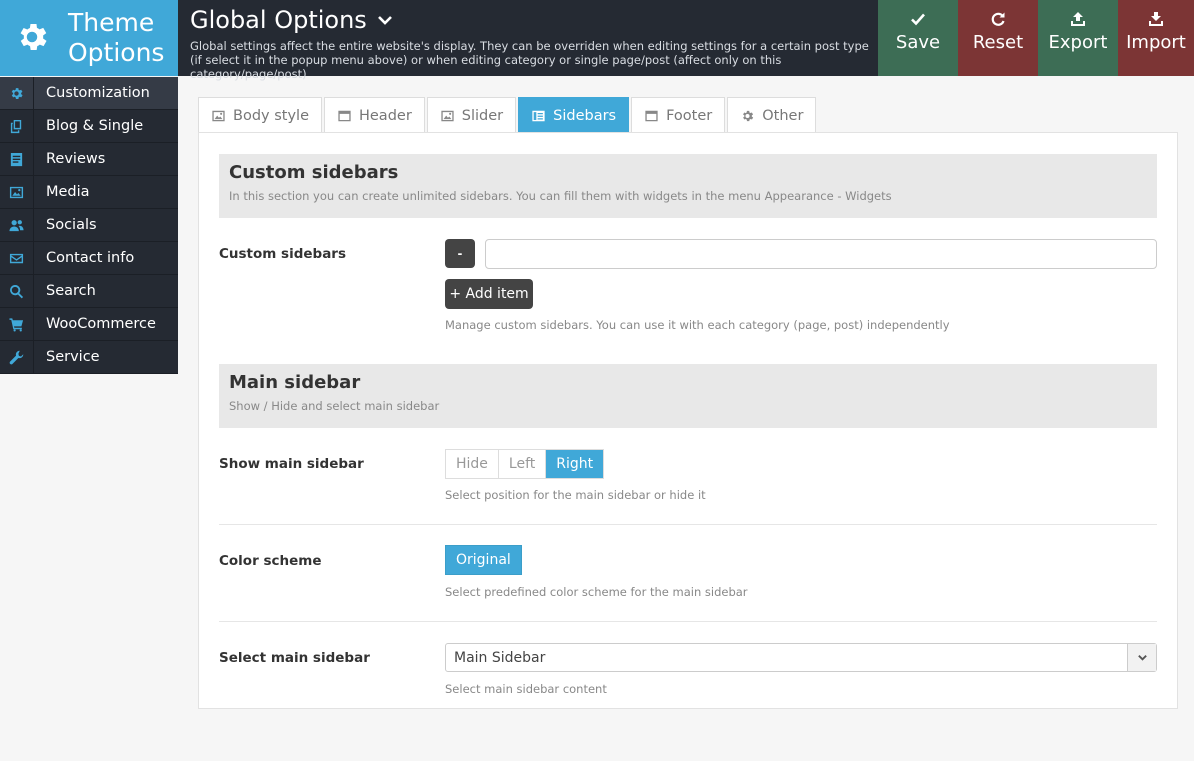 This screenshot has width=1194, height=761. What do you see at coordinates (16, 258) in the screenshot?
I see `envelope-icon` at bounding box center [16, 258].